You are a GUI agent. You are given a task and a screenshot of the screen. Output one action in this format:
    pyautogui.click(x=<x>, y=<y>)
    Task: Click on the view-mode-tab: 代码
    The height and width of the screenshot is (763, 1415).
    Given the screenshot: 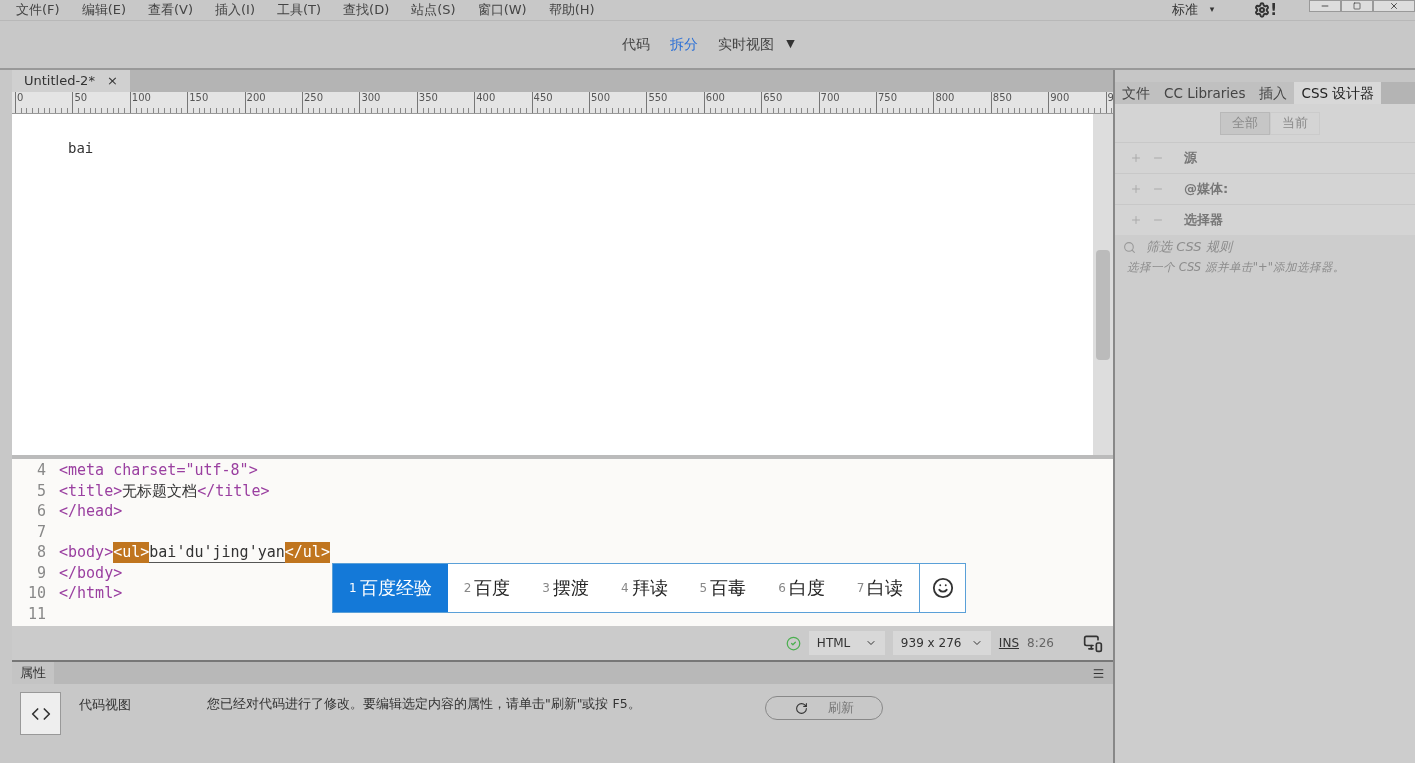 What is the action you would take?
    pyautogui.click(x=636, y=44)
    